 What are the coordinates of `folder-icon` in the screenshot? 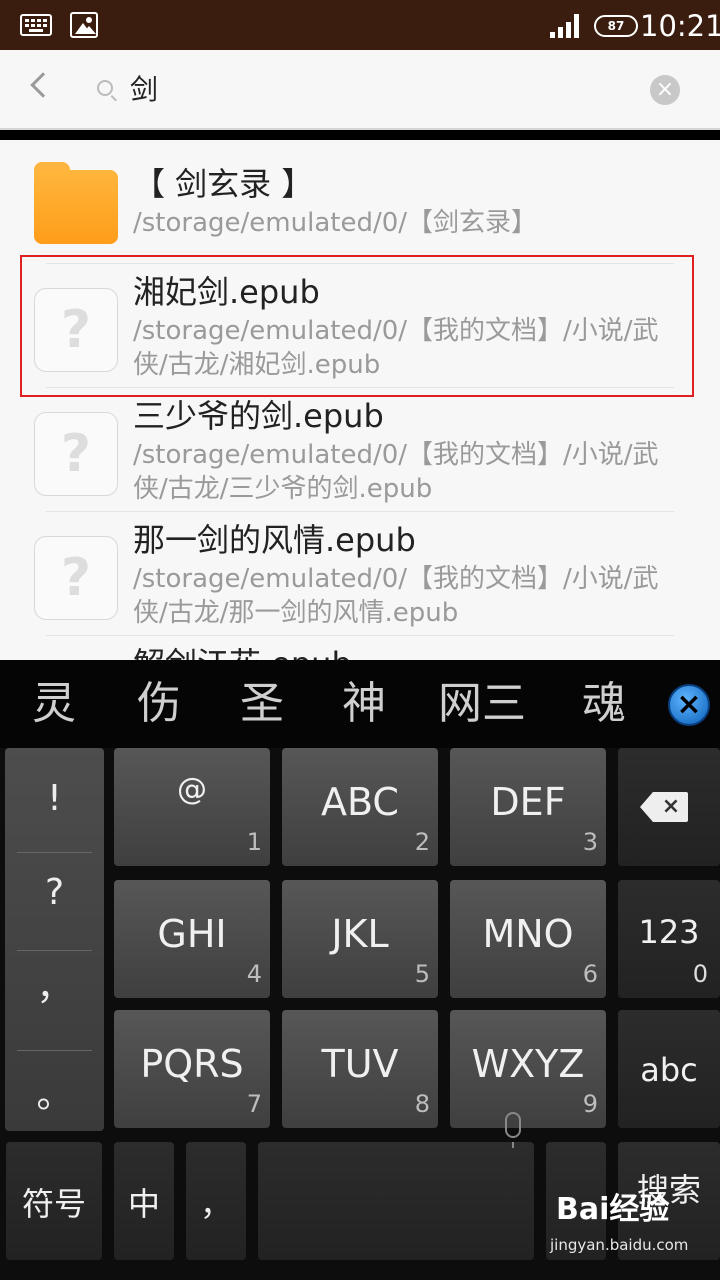 It's located at (76, 203).